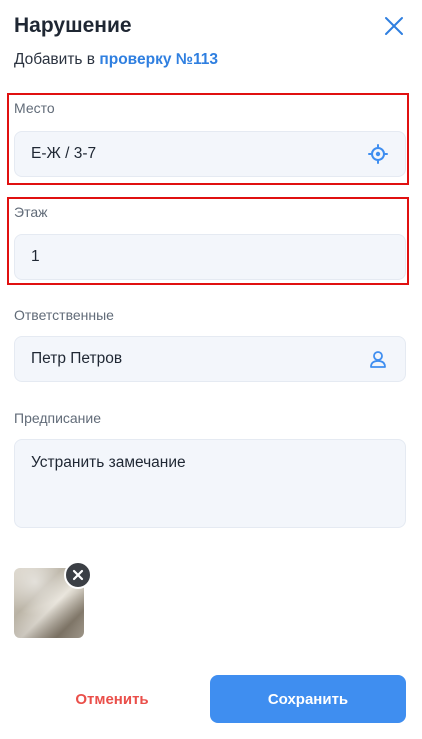  What do you see at coordinates (158, 59) in the screenshot?
I see `inspection-link: проверку №113` at bounding box center [158, 59].